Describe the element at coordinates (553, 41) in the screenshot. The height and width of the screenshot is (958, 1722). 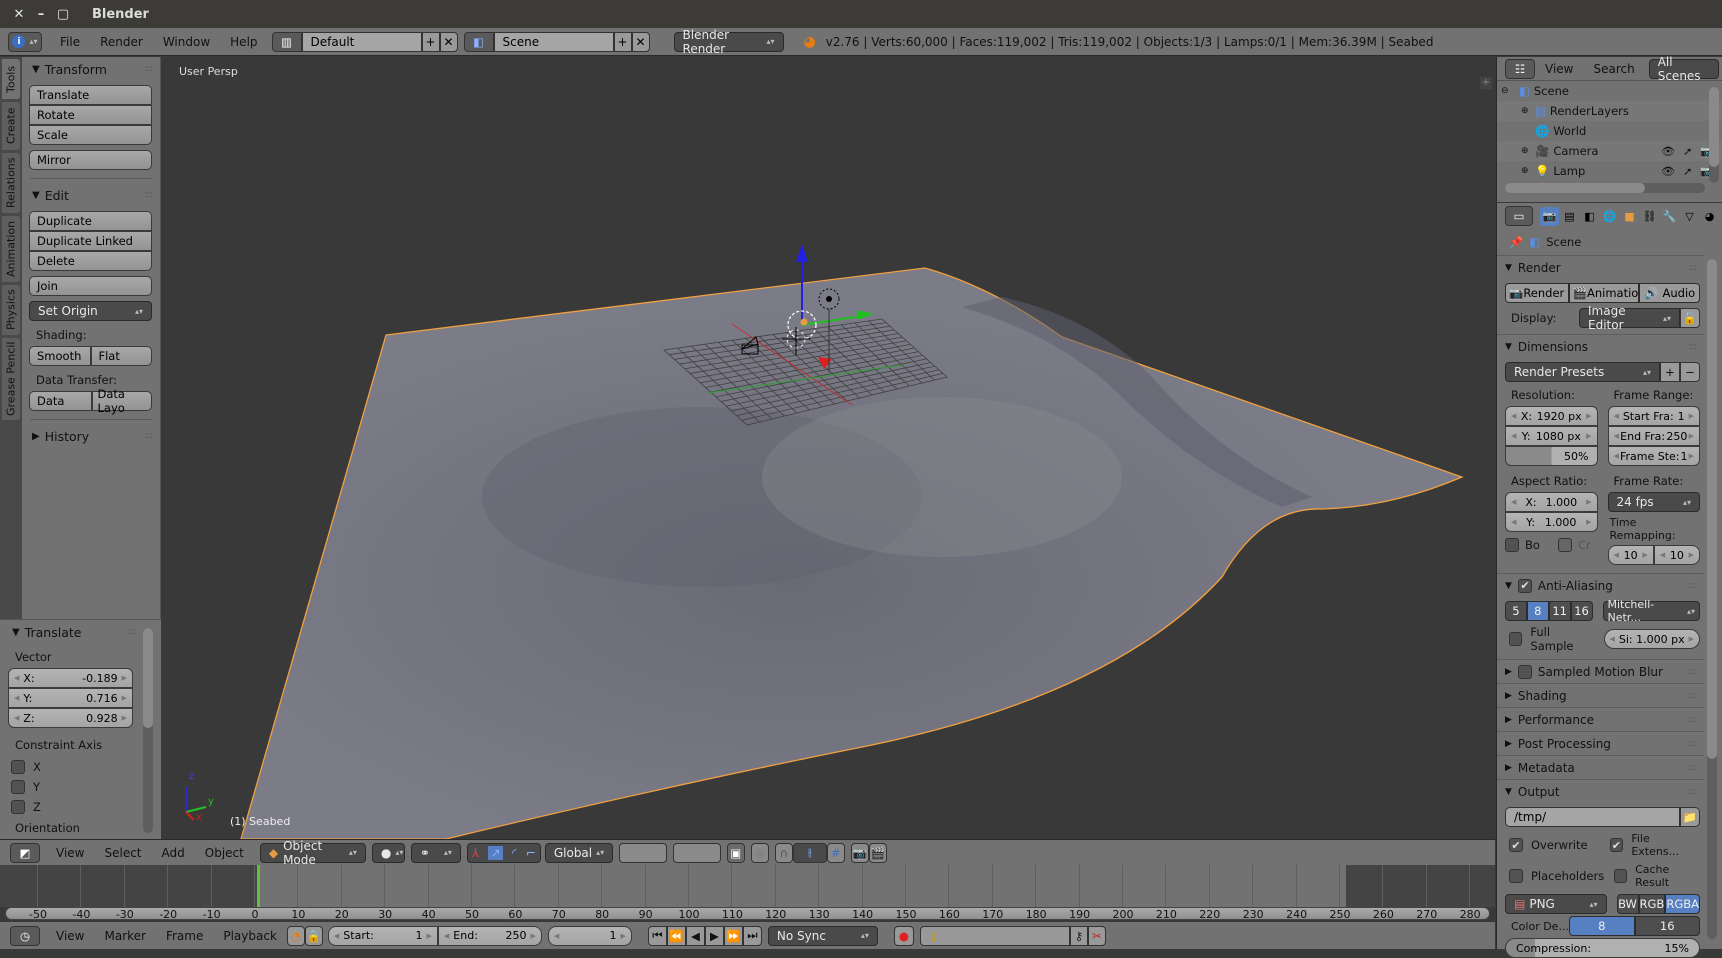
I see `scene-name-field: Scene` at that location.